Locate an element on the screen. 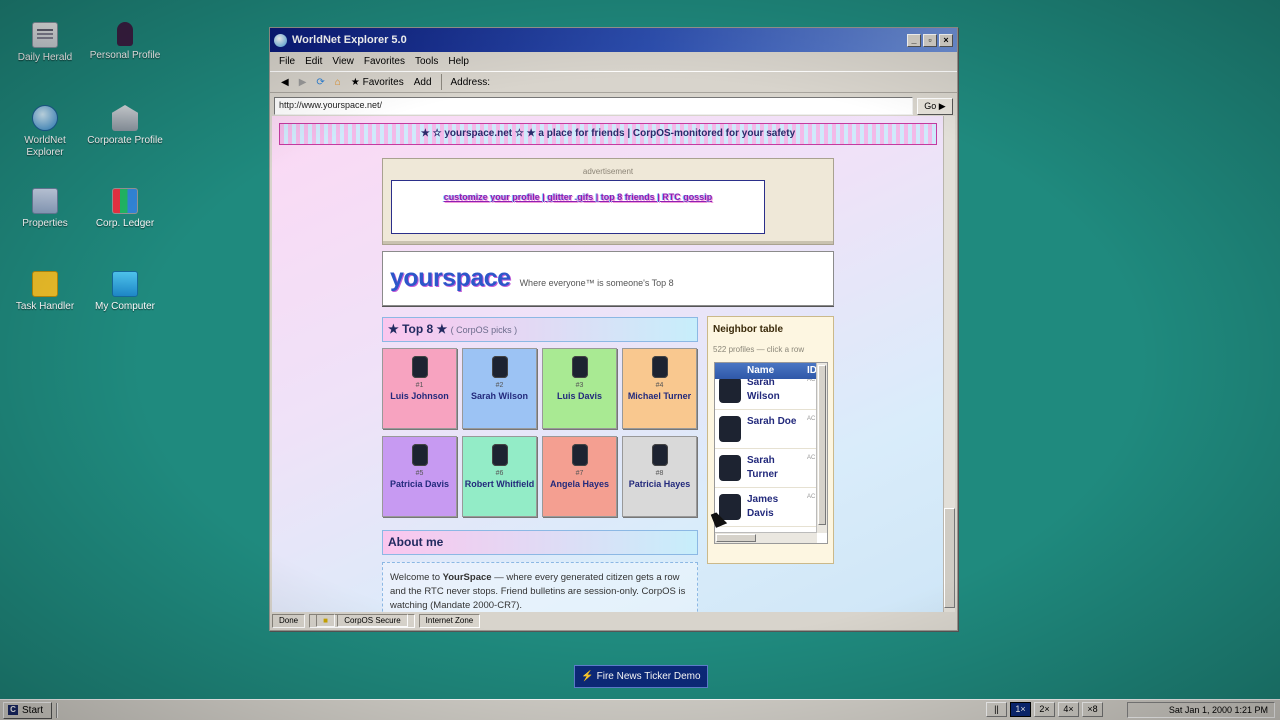 This screenshot has width=1280, height=720. friend-rank: #5 is located at coordinates (419, 473).